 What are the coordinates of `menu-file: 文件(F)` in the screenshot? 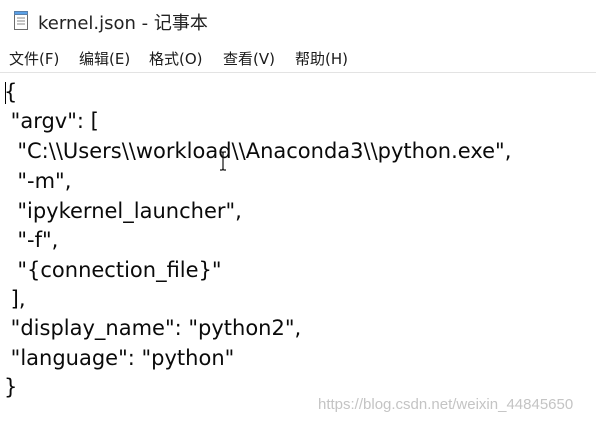 It's located at (34, 58).